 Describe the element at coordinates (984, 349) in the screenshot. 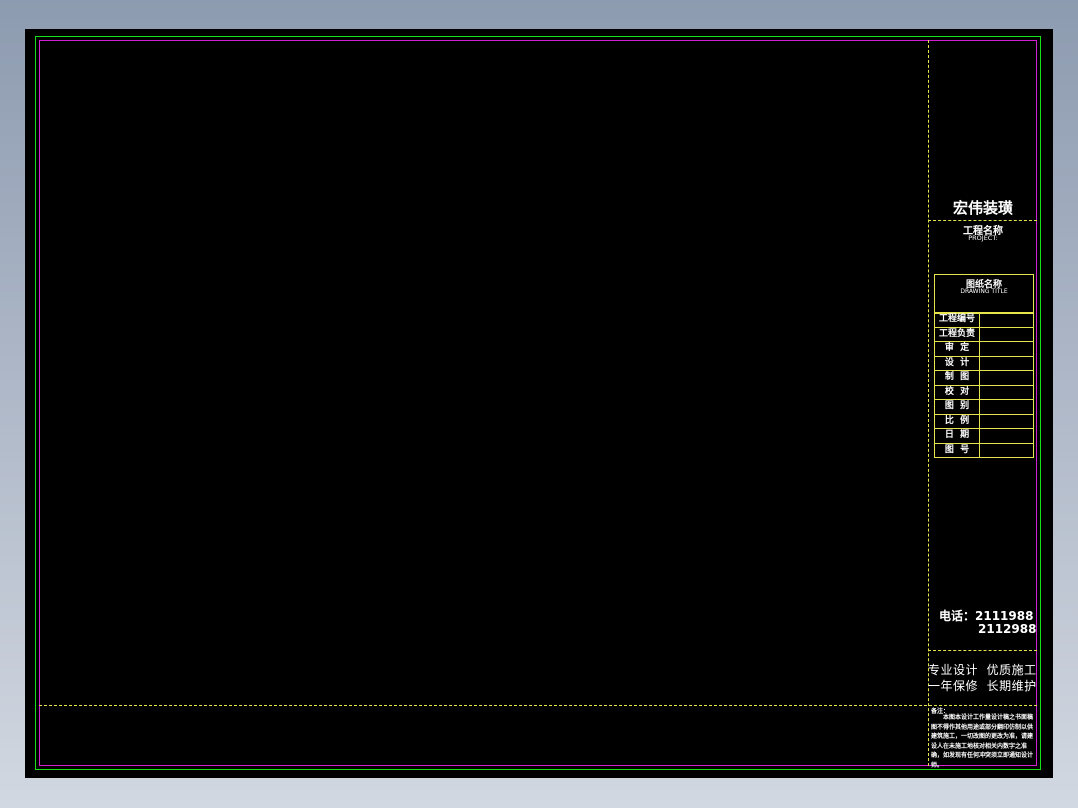

I see `table-row: 审 定` at that location.